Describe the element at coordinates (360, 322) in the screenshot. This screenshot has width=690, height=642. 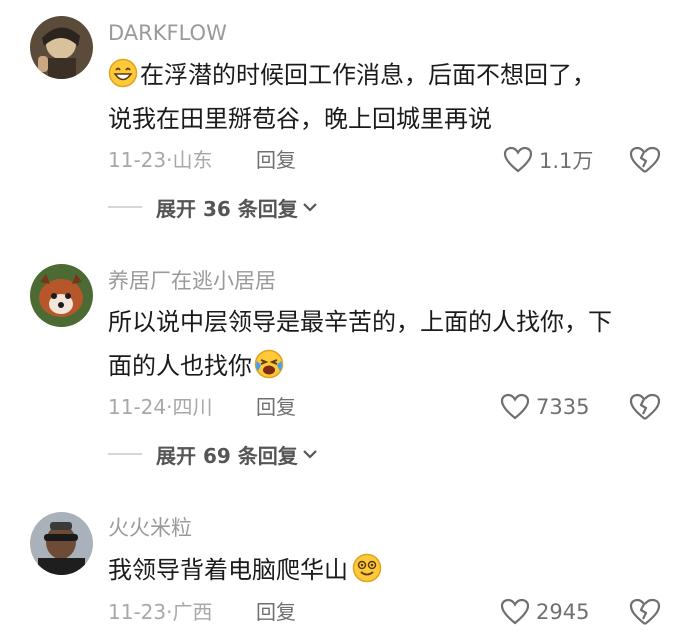
I see `comment-text-line: 所以说中层领导是最辛苦的，上面的人找你，下` at that location.